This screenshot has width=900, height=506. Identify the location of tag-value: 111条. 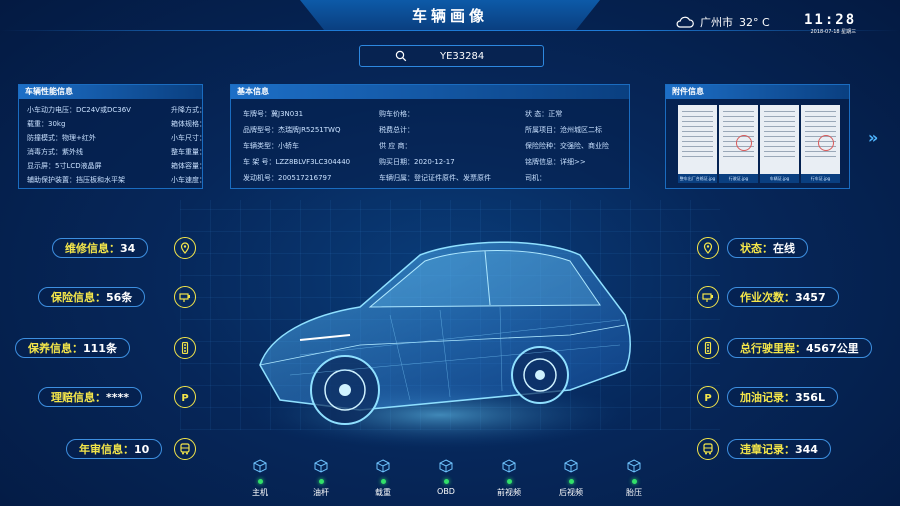
(100, 348).